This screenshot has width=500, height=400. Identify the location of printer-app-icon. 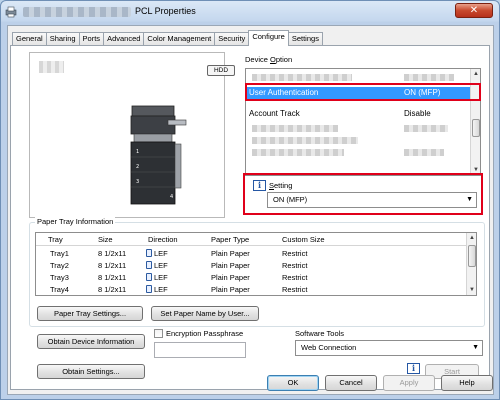
(11, 12).